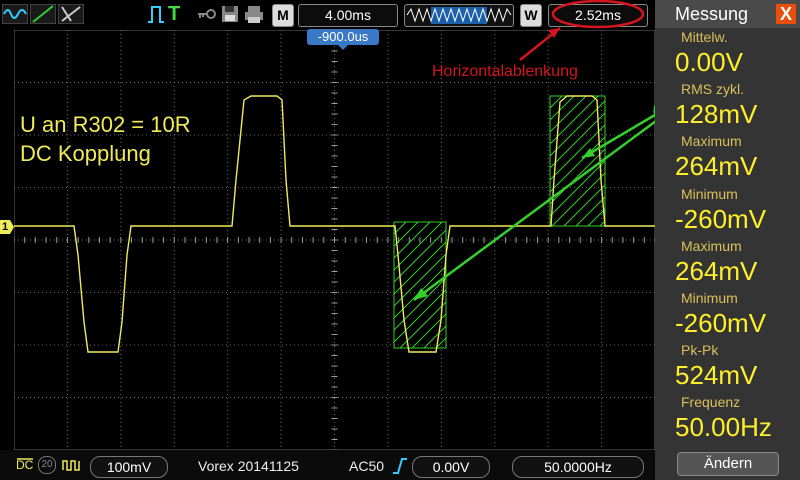 The width and height of the screenshot is (800, 480). What do you see at coordinates (712, 14) in the screenshot?
I see `measurement-title: Messung` at bounding box center [712, 14].